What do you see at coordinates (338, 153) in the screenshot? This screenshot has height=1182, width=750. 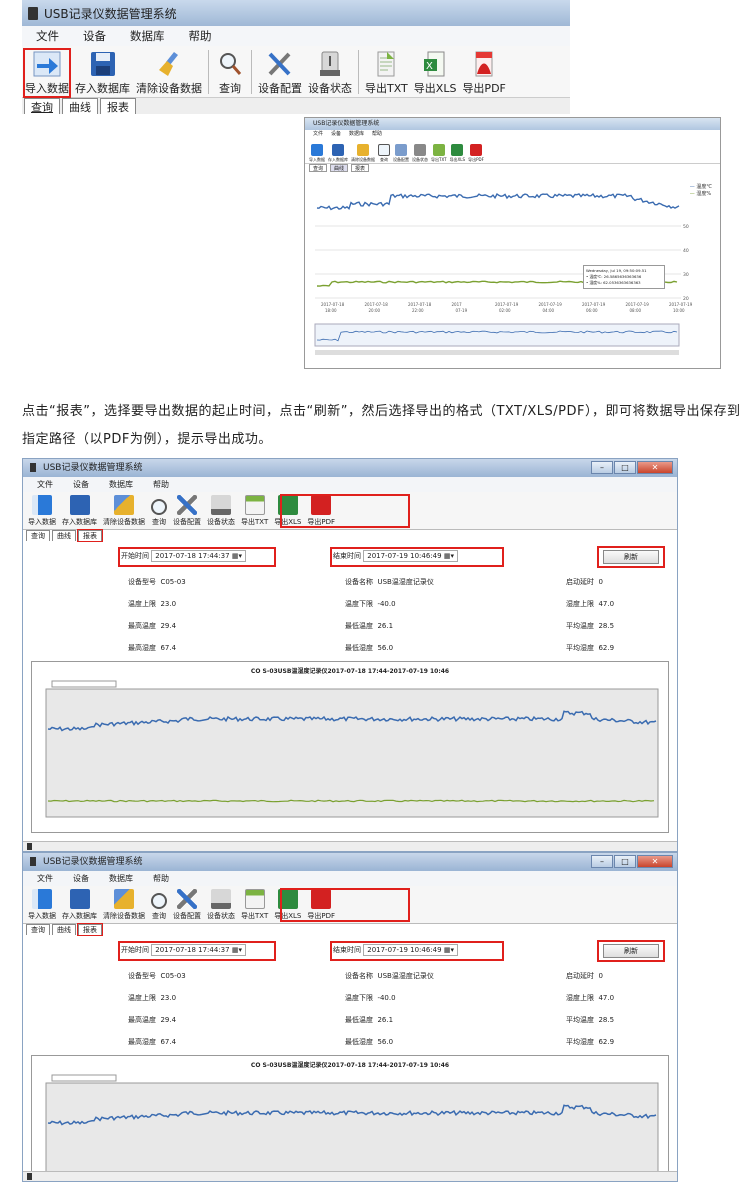 I see `mini-store: 存入数据库` at bounding box center [338, 153].